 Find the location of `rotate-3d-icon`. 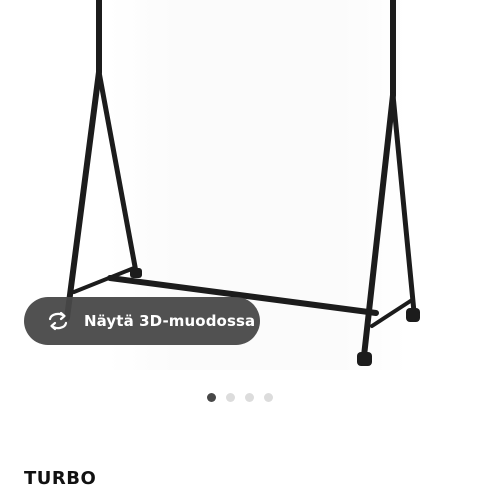

rotate-3d-icon is located at coordinates (58, 321).